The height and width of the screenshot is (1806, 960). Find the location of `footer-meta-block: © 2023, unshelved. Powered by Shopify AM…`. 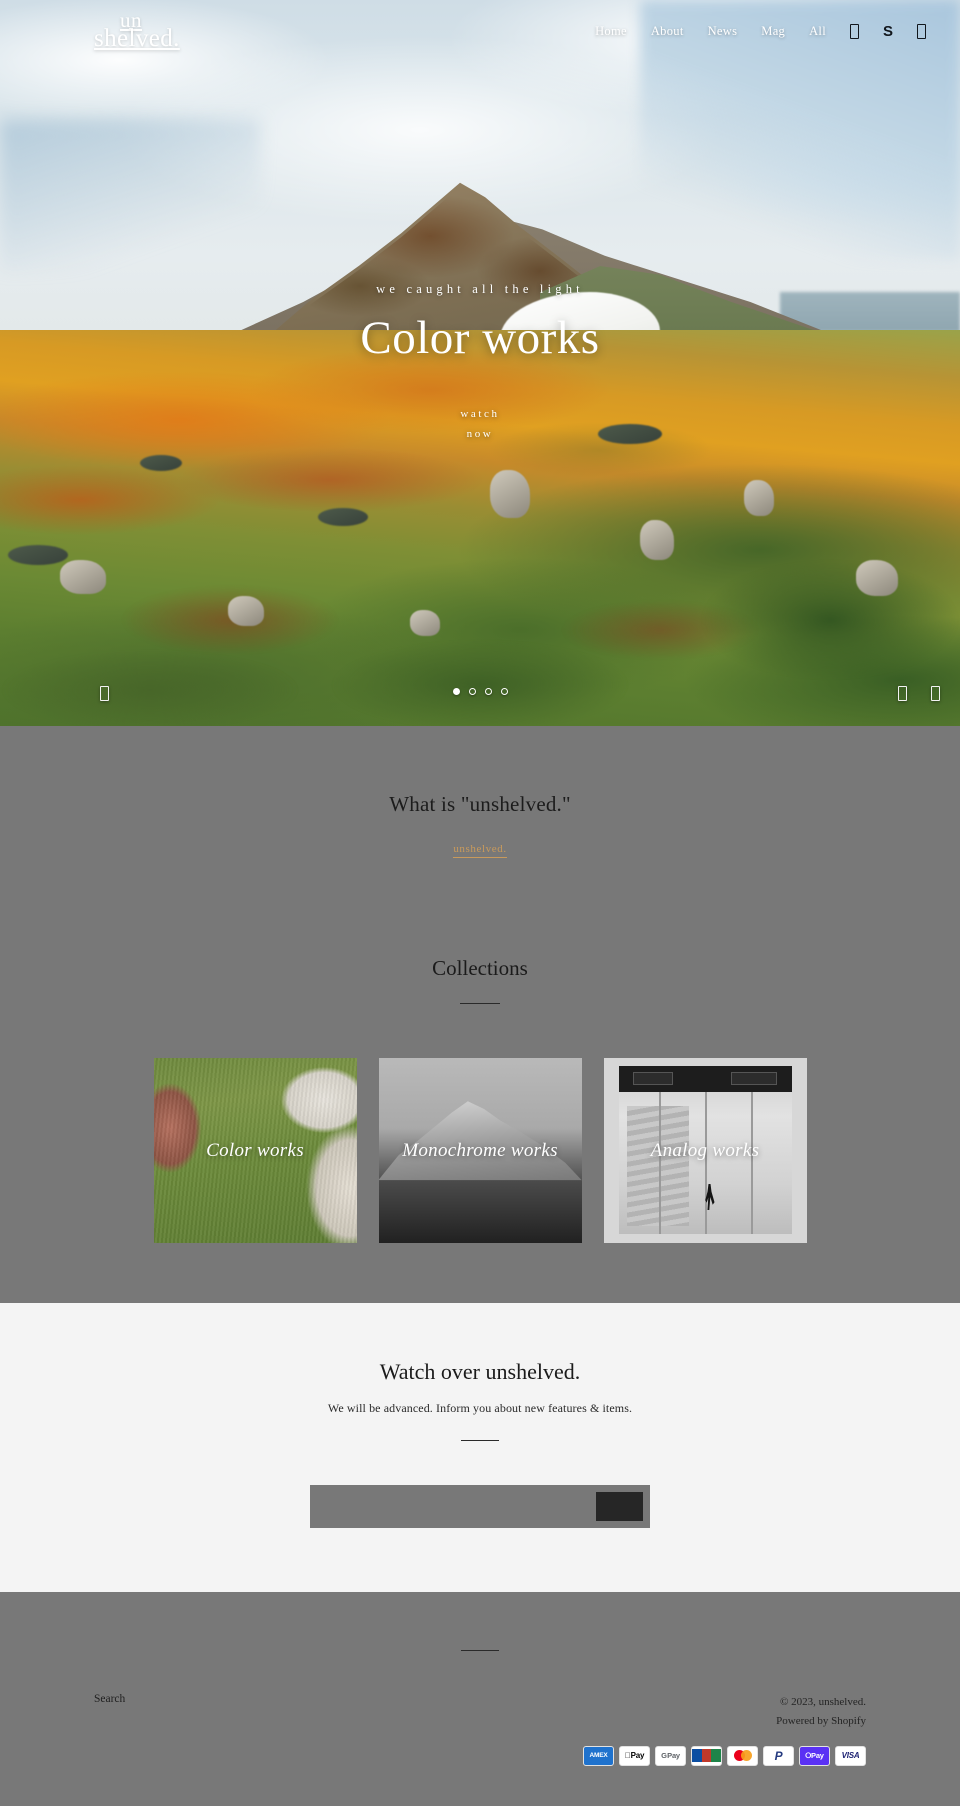

footer-meta-block: © 2023, unshelved. Powered by Shopify AM… is located at coordinates (724, 1729).